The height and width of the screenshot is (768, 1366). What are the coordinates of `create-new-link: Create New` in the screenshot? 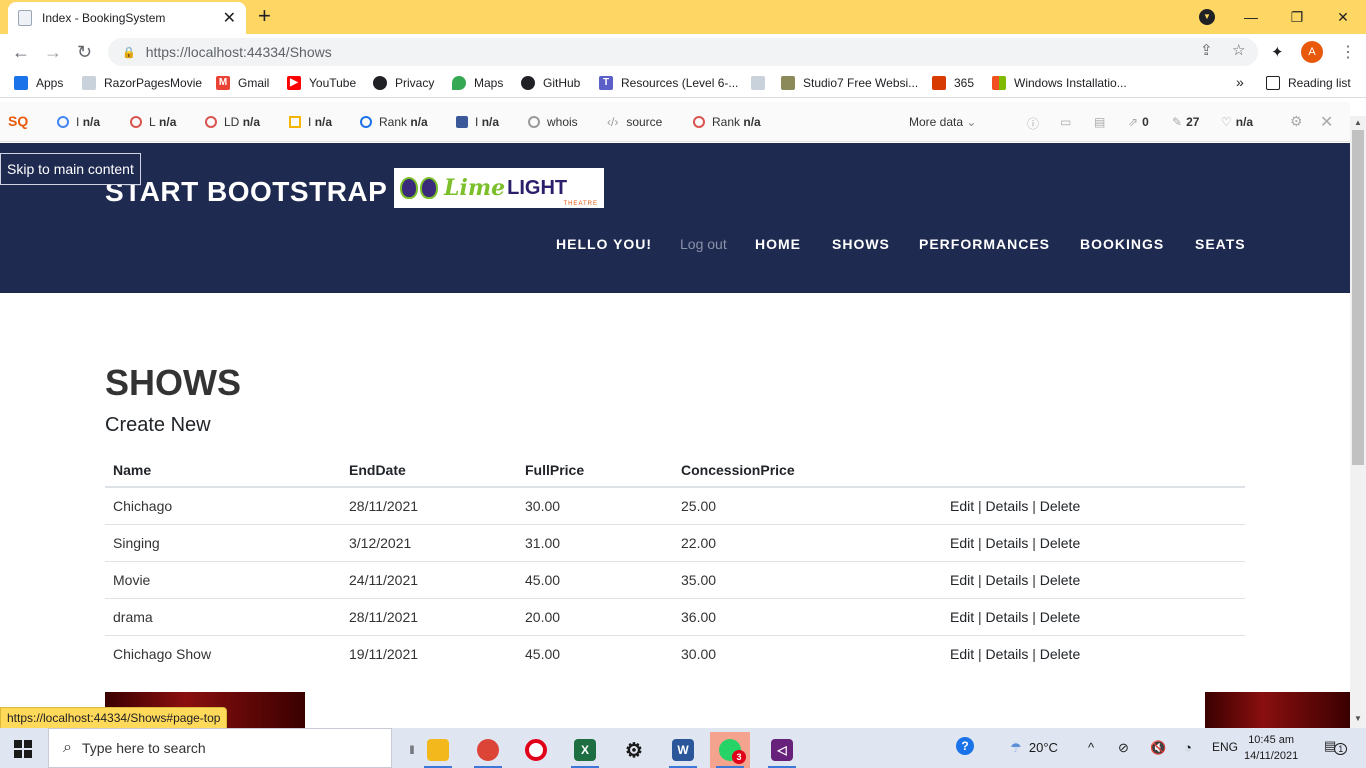 It's located at (158, 425).